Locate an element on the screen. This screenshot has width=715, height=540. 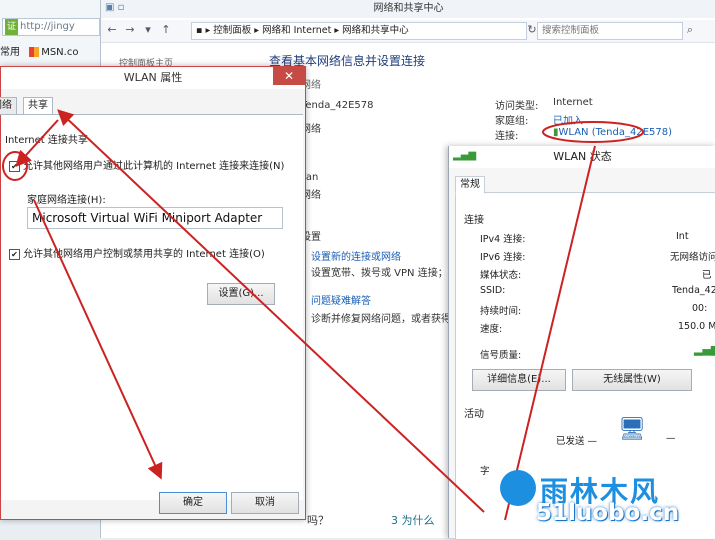
annotation-arrow-checkbox is located at coordinates (37, 143).